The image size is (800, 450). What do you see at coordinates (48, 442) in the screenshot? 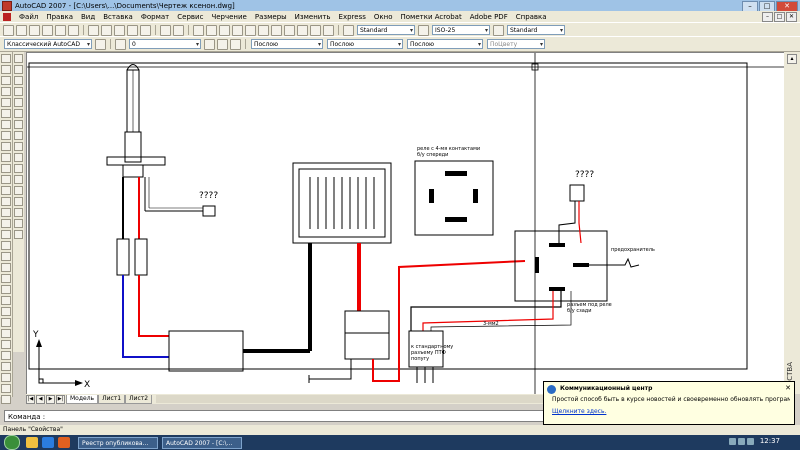
I see `ie-icon` at bounding box center [48, 442].